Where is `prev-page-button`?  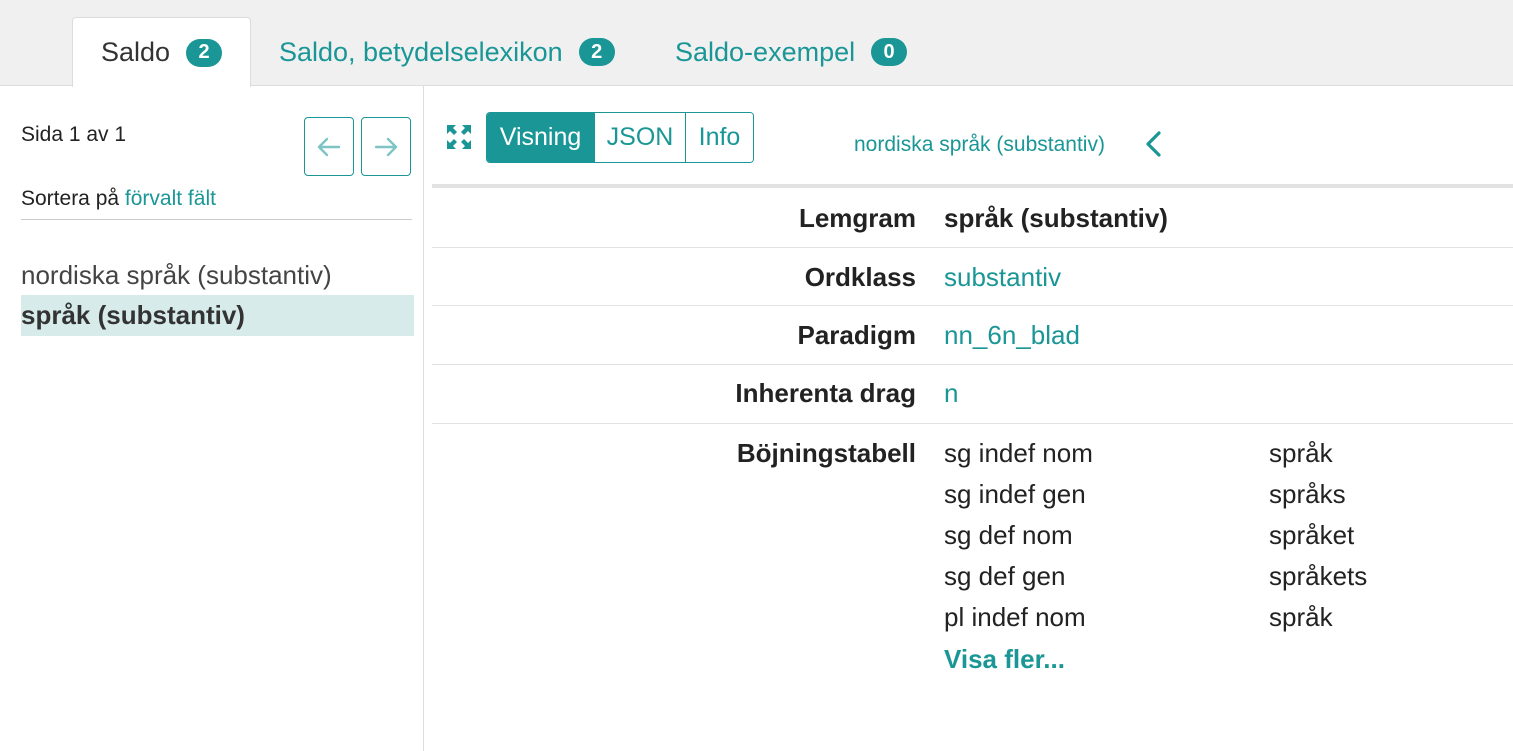
prev-page-button is located at coordinates (329, 146).